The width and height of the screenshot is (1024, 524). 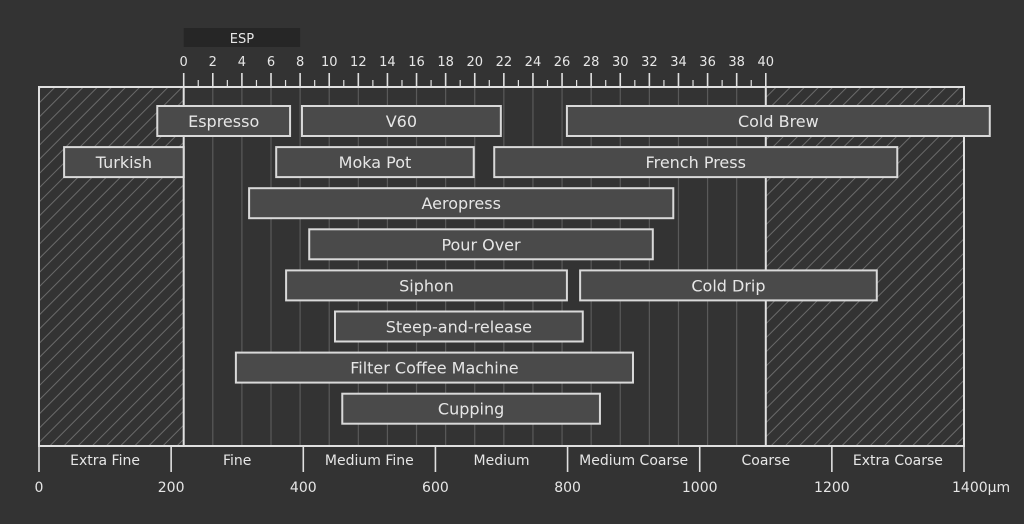 I want to click on bar-label-cold-drip: Cold Drip, so click(x=728, y=285).